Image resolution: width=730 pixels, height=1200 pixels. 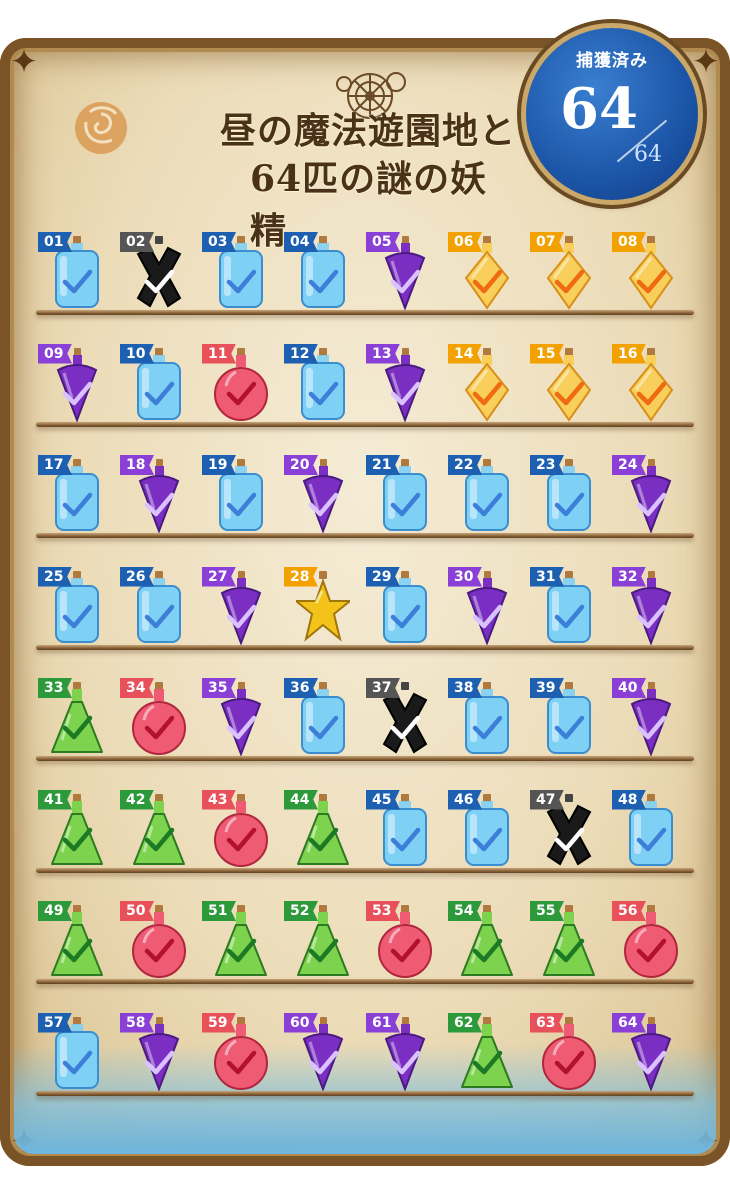 What do you see at coordinates (401, 829) in the screenshot?
I see `fairy-slot-45: 45` at bounding box center [401, 829].